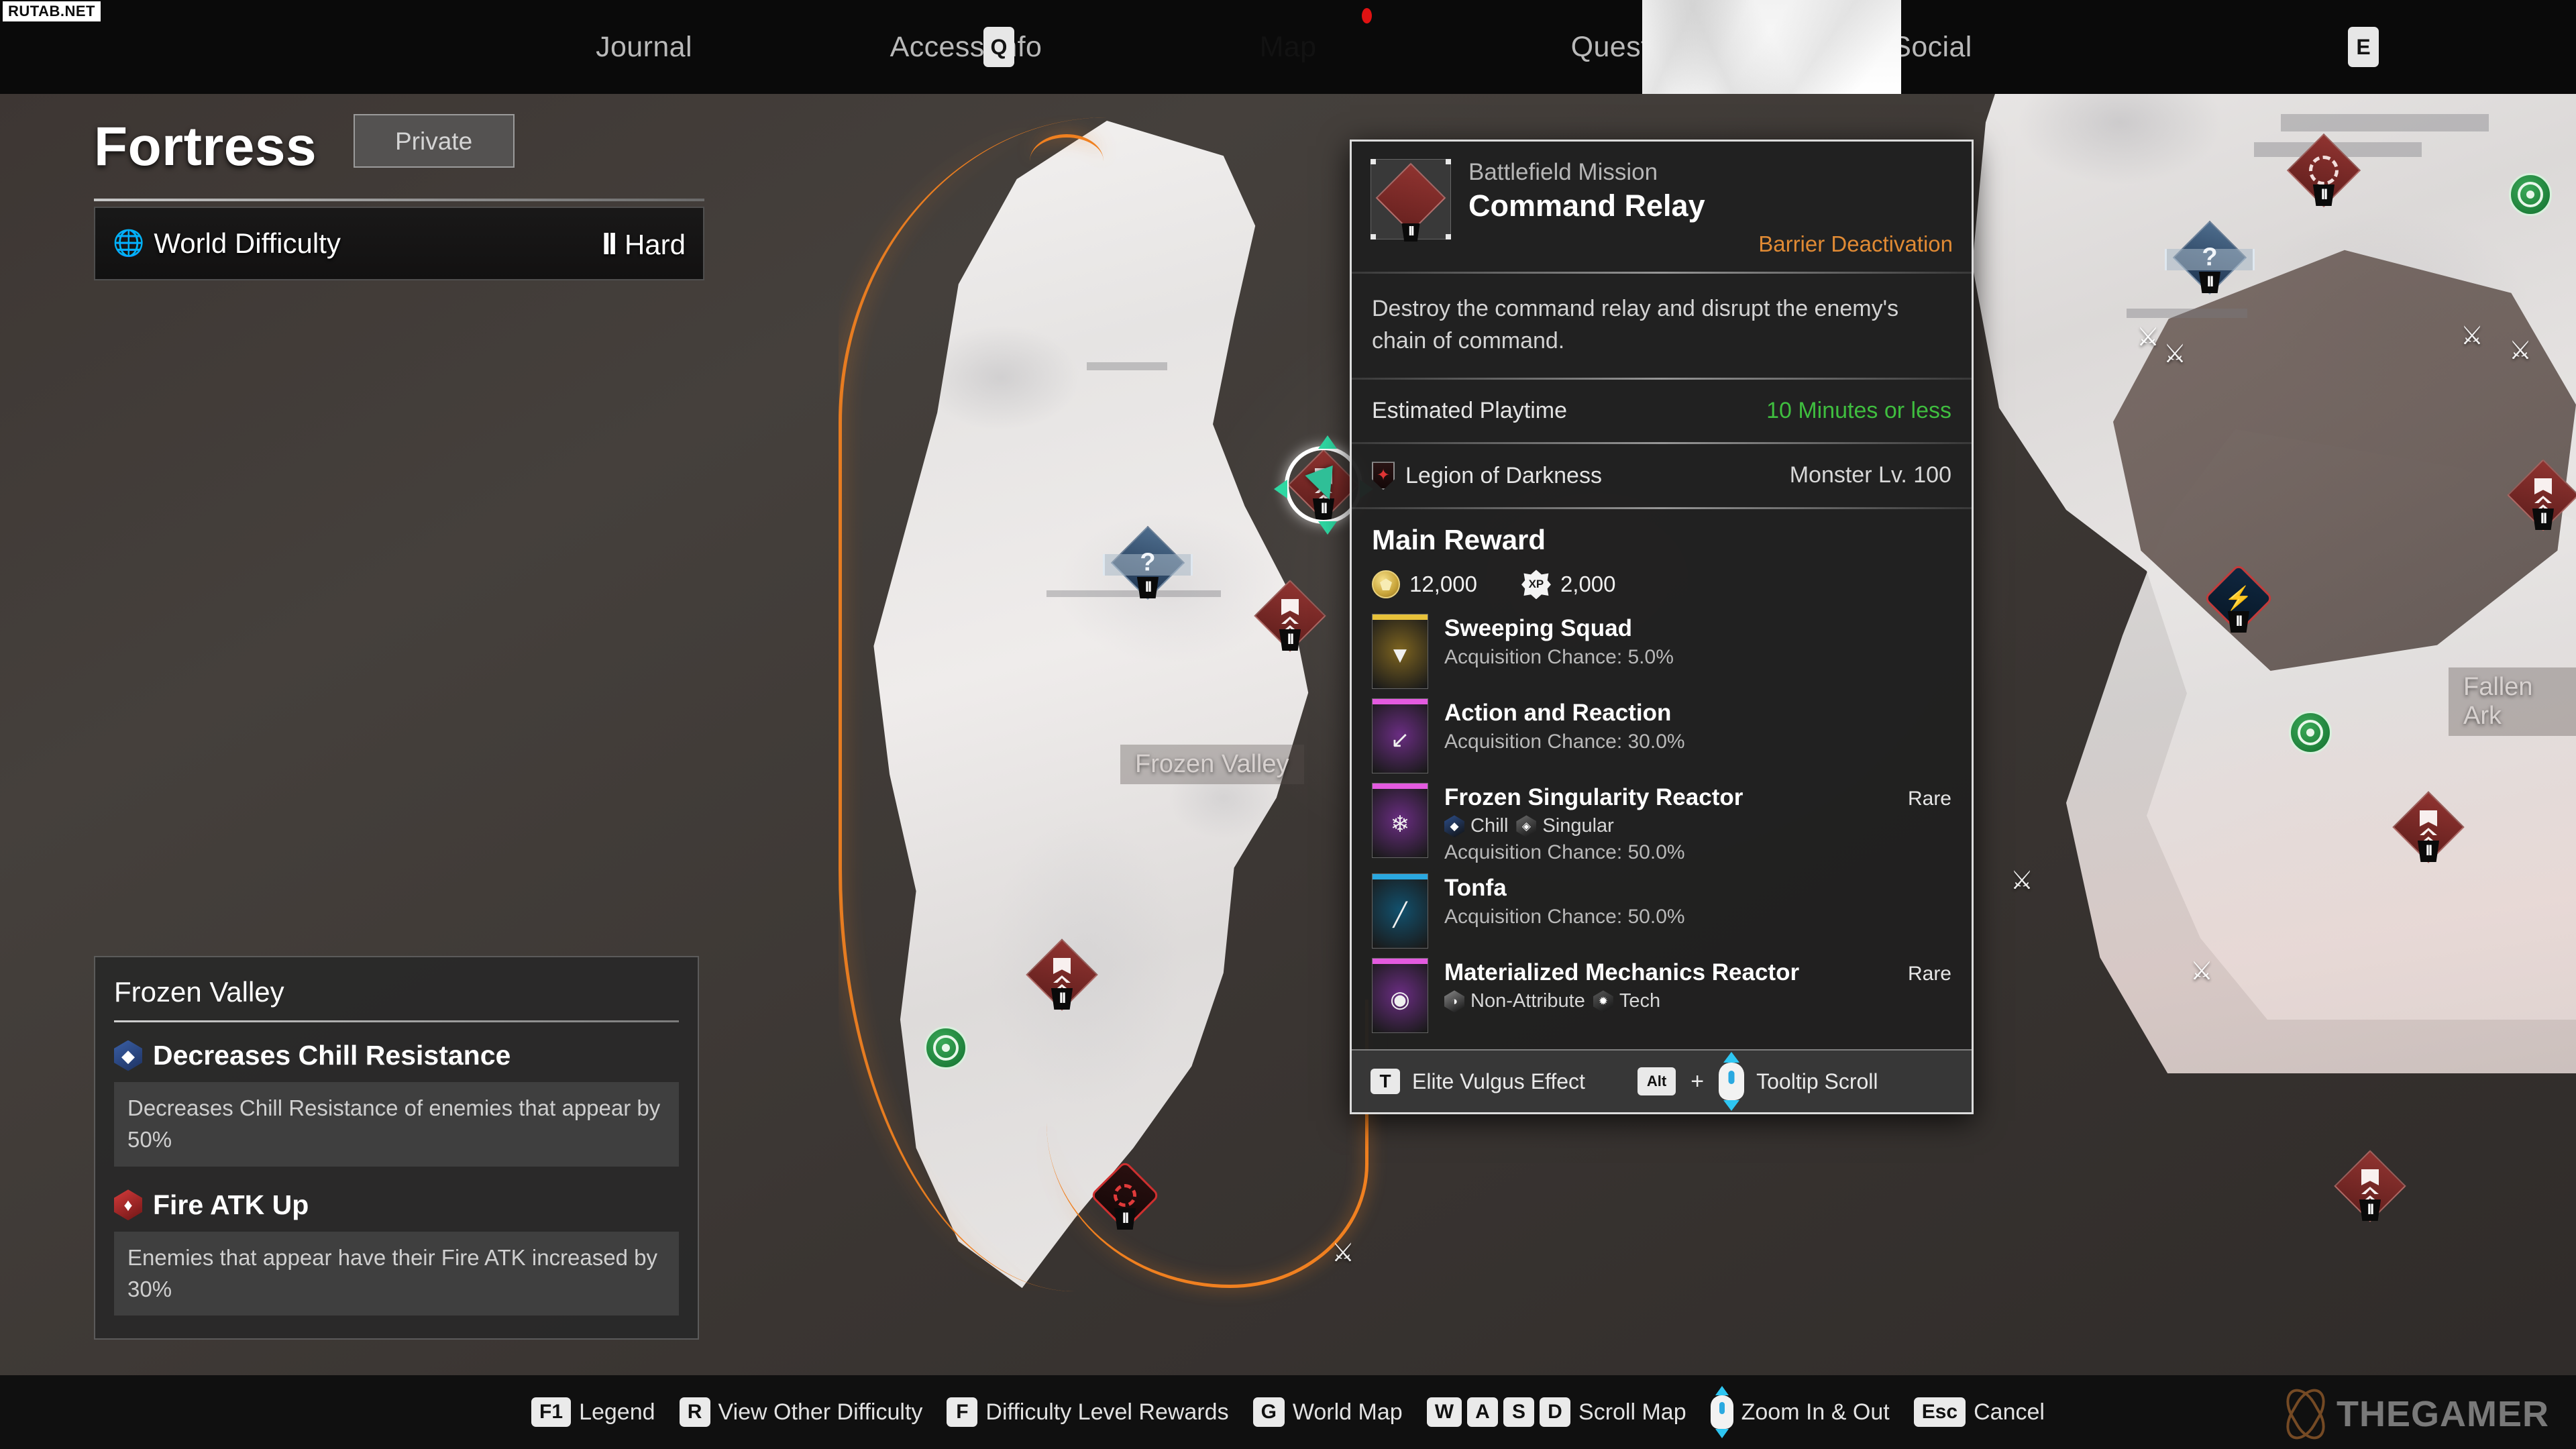  I want to click on hotkey-keys: G, so click(1268, 1412).